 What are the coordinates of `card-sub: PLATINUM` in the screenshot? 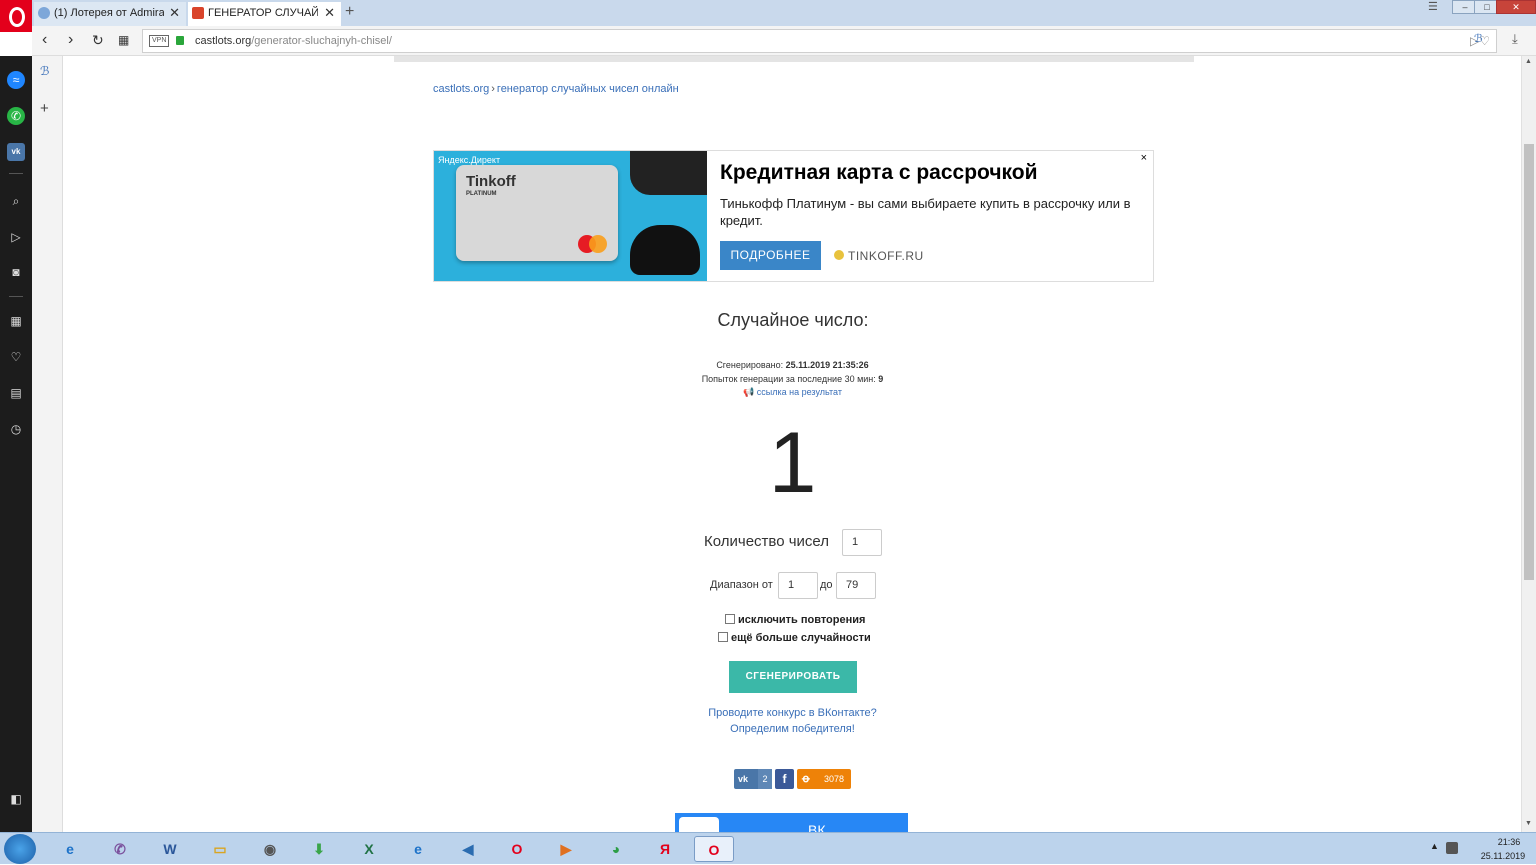 It's located at (481, 194).